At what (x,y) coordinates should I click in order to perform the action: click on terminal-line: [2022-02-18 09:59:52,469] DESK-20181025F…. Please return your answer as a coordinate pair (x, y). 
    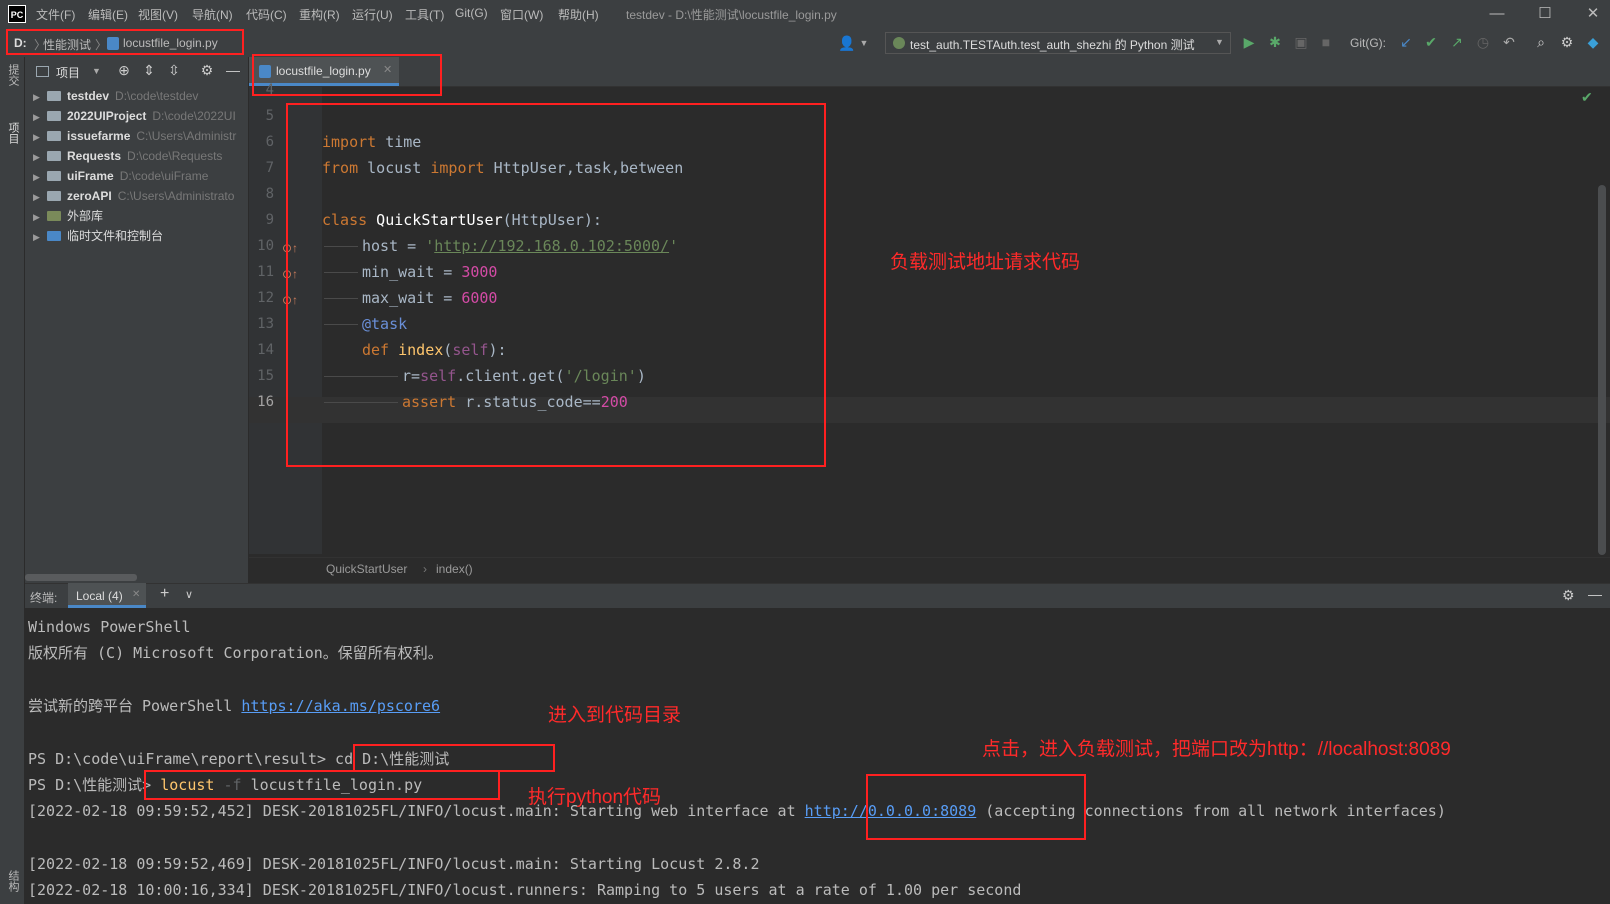
    Looking at the image, I should click on (394, 864).